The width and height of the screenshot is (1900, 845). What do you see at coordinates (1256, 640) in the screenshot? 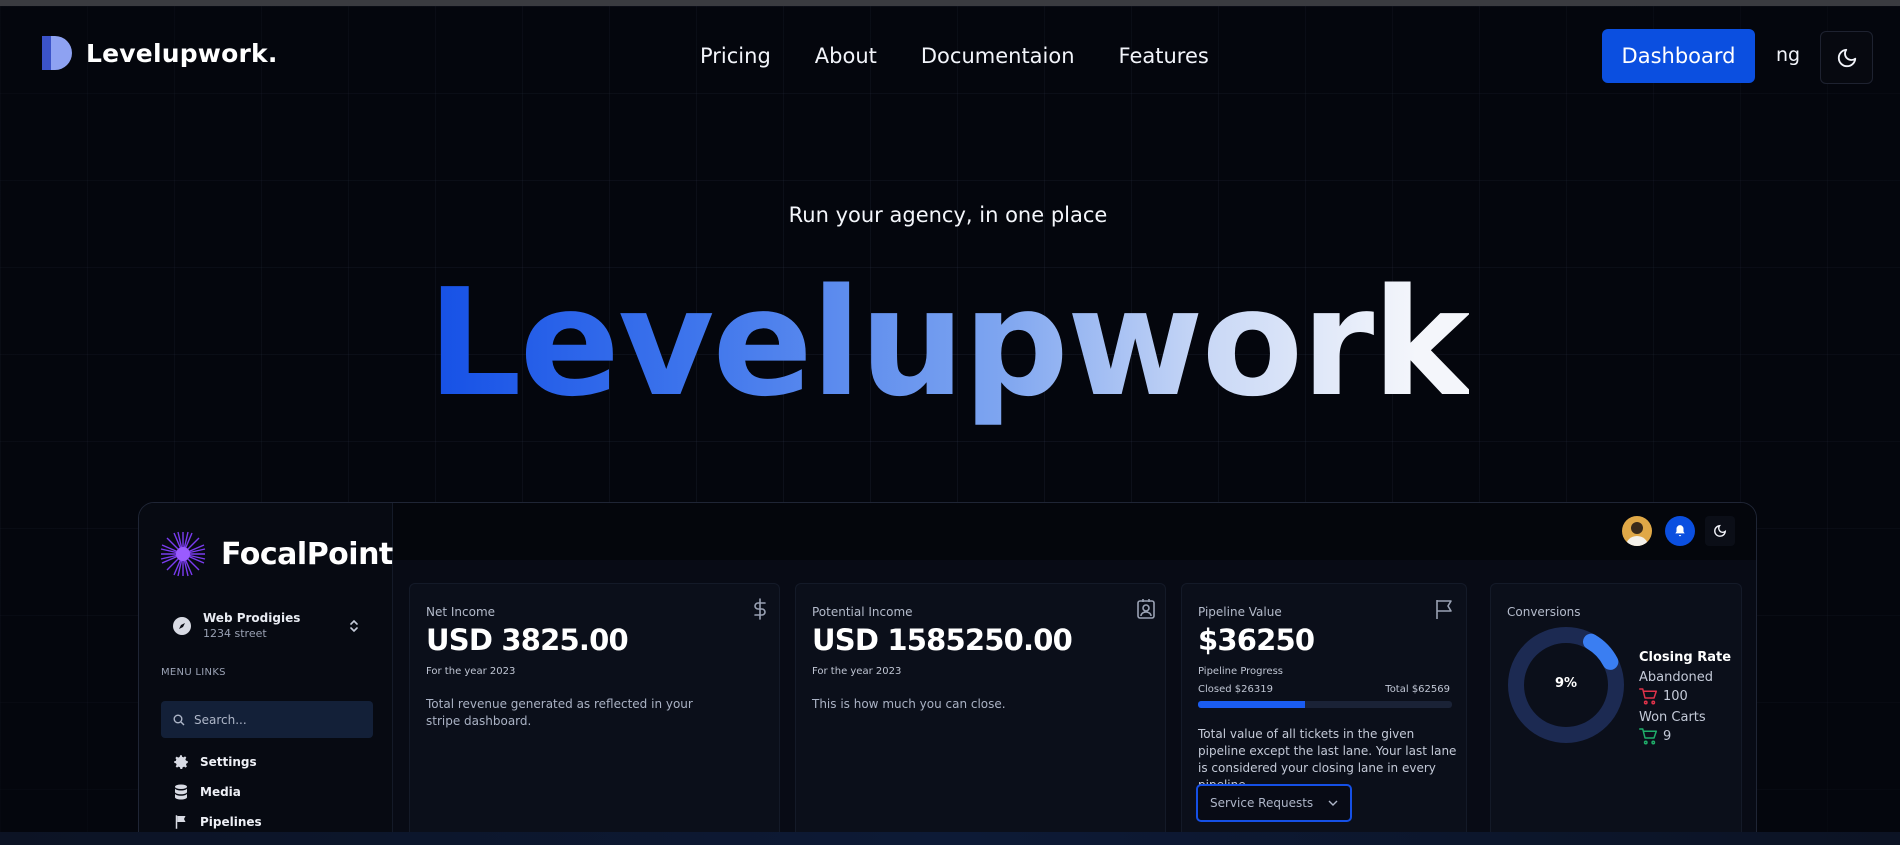
I see `pipeline-value: $36250` at bounding box center [1256, 640].